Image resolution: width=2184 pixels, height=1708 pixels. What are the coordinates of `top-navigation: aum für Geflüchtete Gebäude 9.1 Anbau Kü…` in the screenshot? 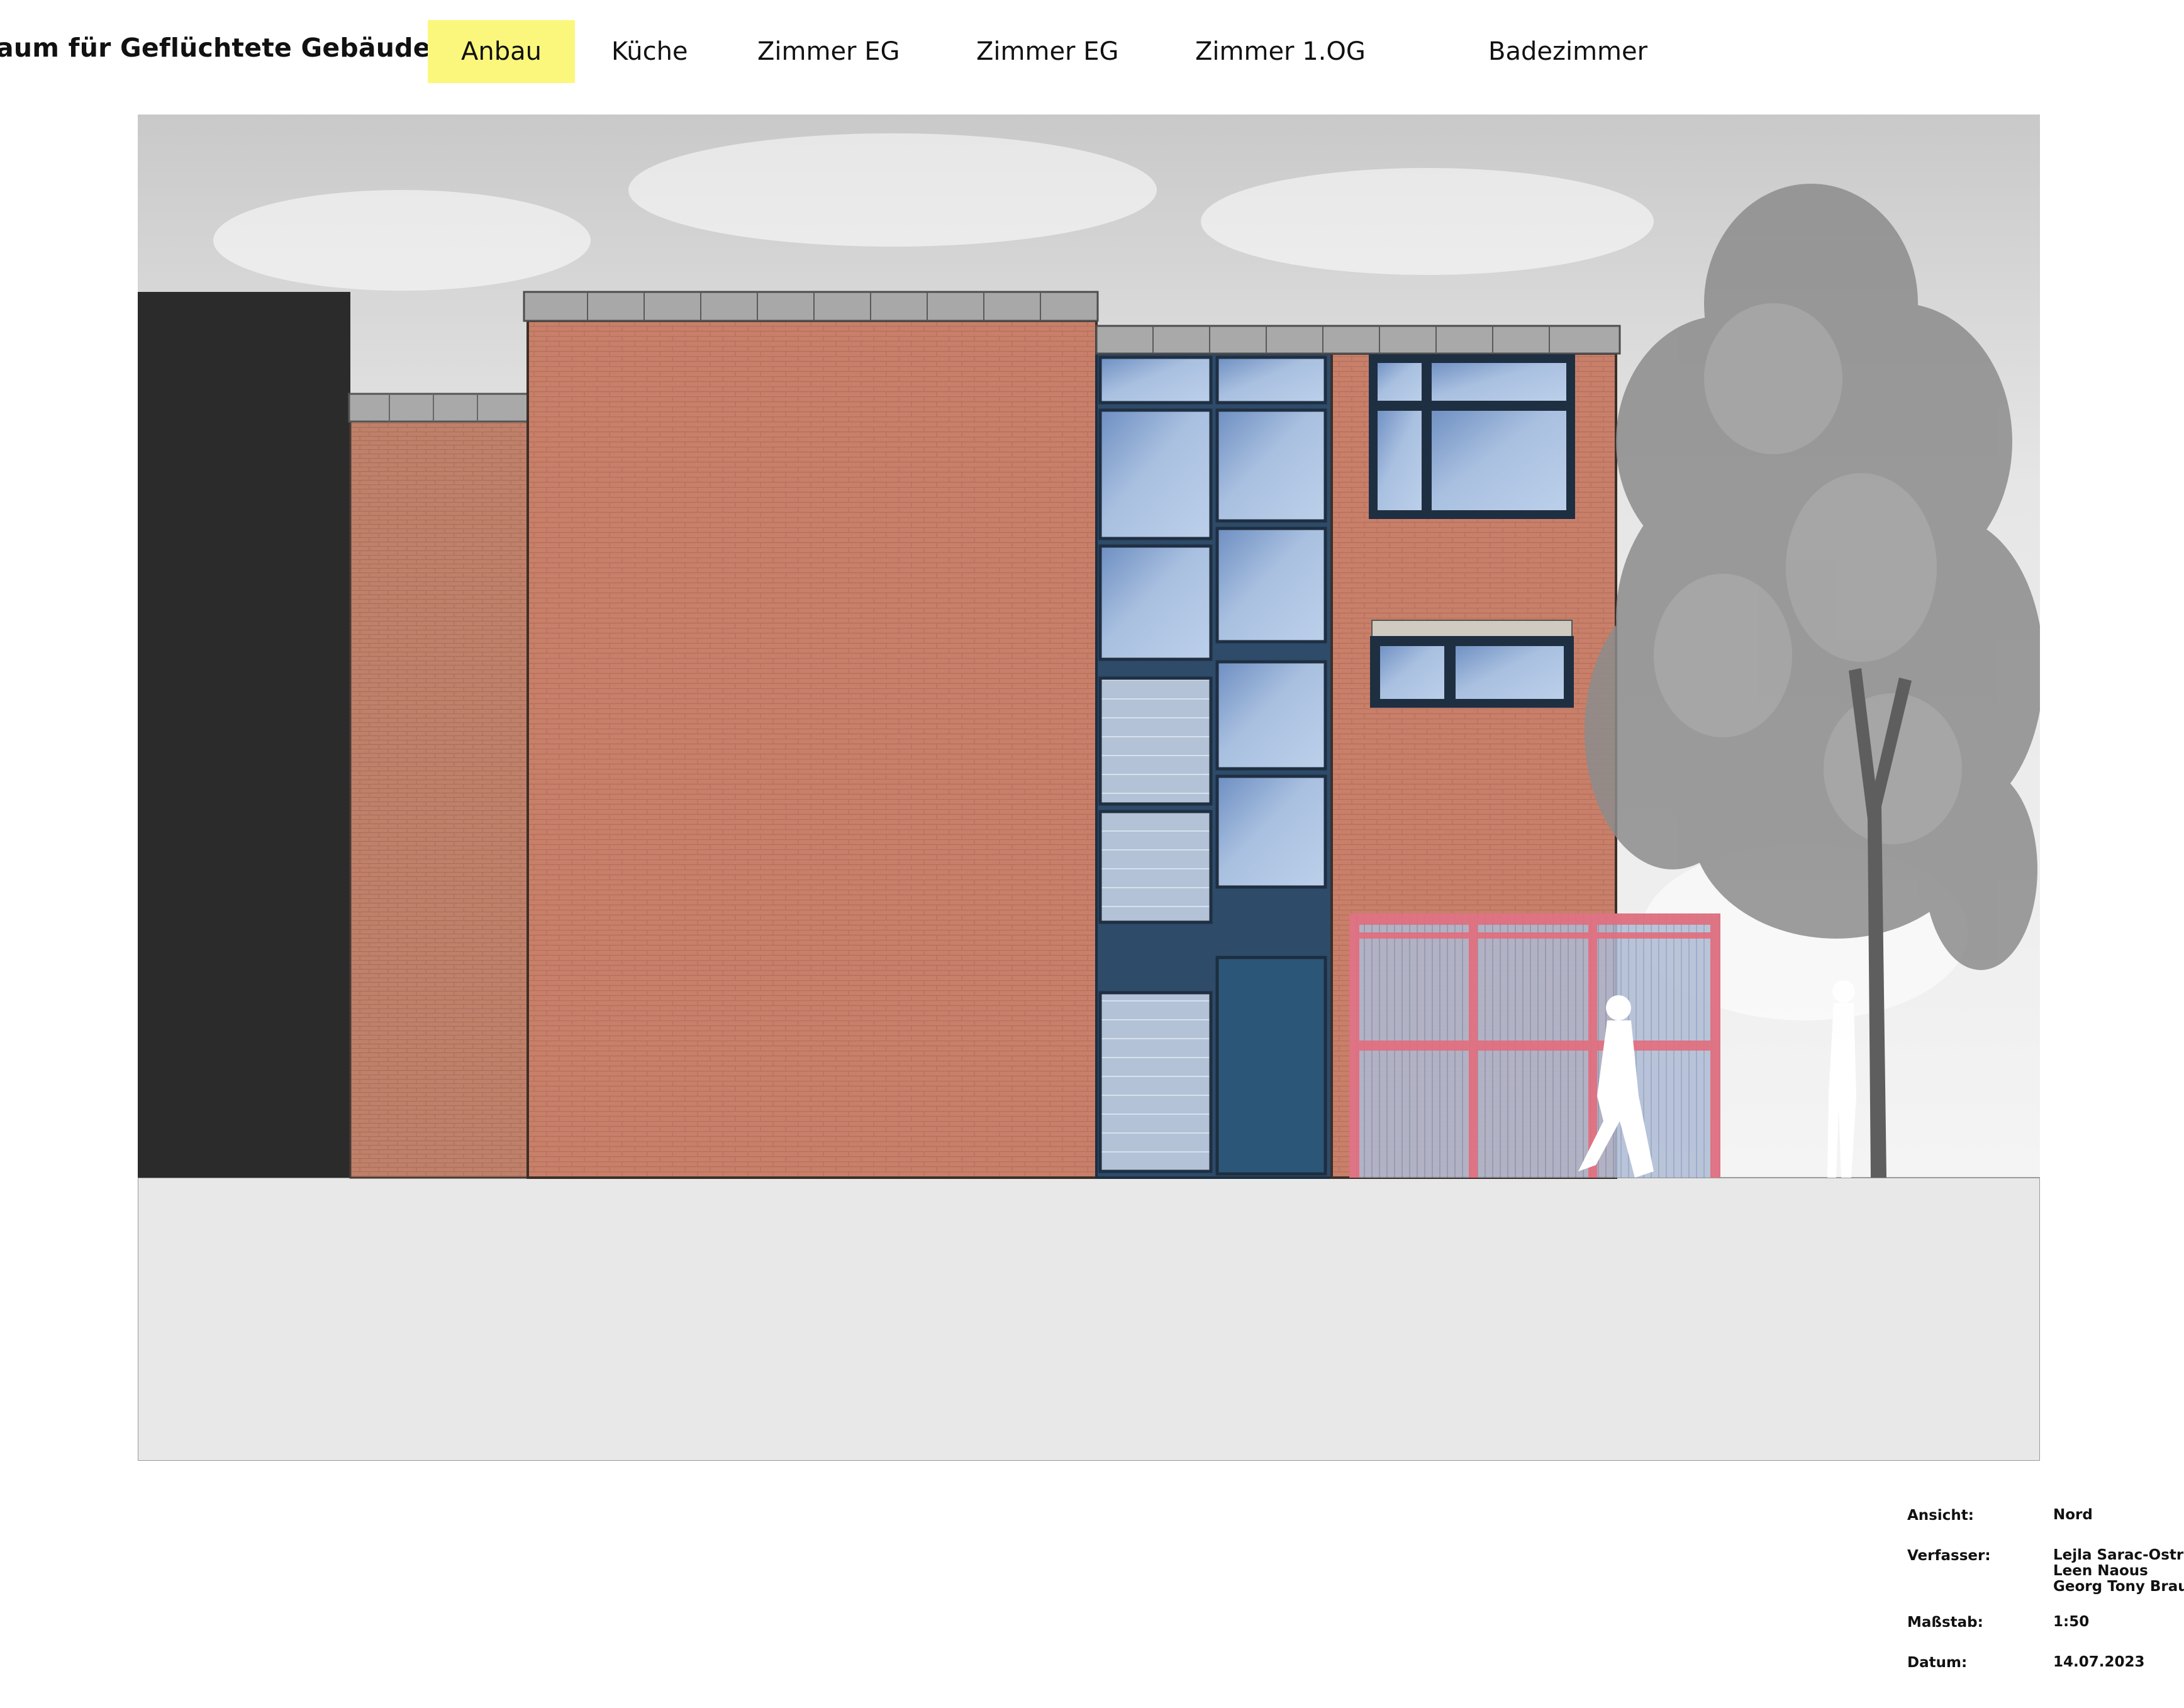 It's located at (1092, 50).